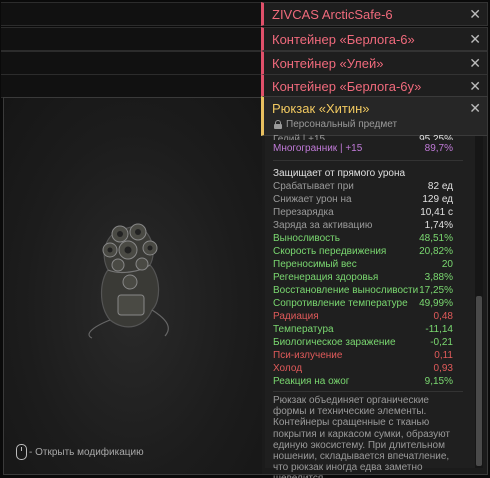  What do you see at coordinates (363, 290) in the screenshot?
I see `stat-row-bonus: Восстановление выносливости 17,25%` at bounding box center [363, 290].